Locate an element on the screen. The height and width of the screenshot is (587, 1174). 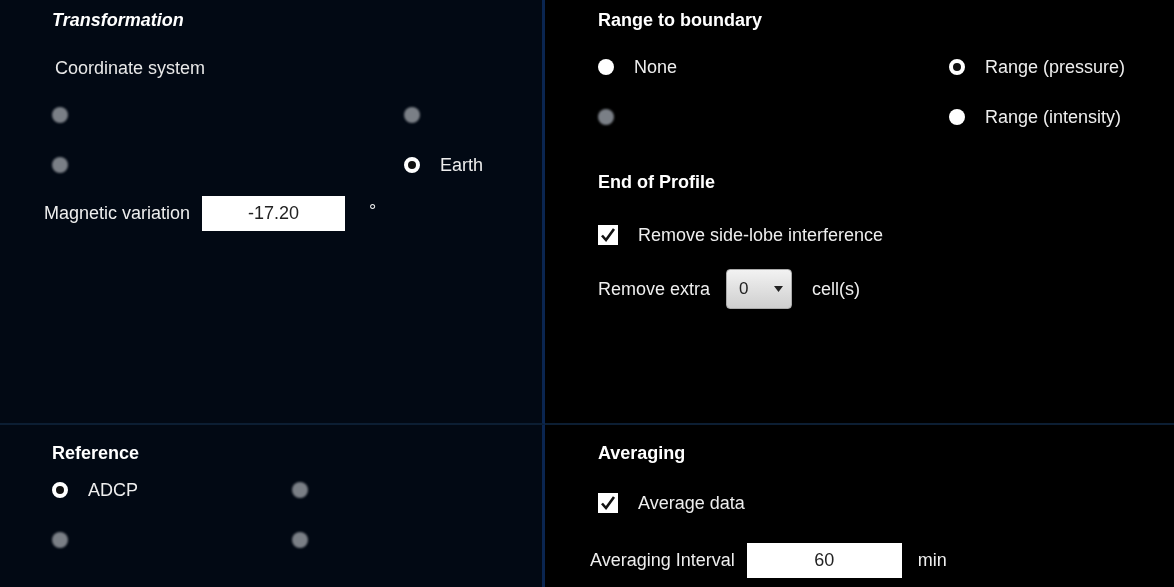
field-label: Magnetic variation is located at coordinates (117, 213).